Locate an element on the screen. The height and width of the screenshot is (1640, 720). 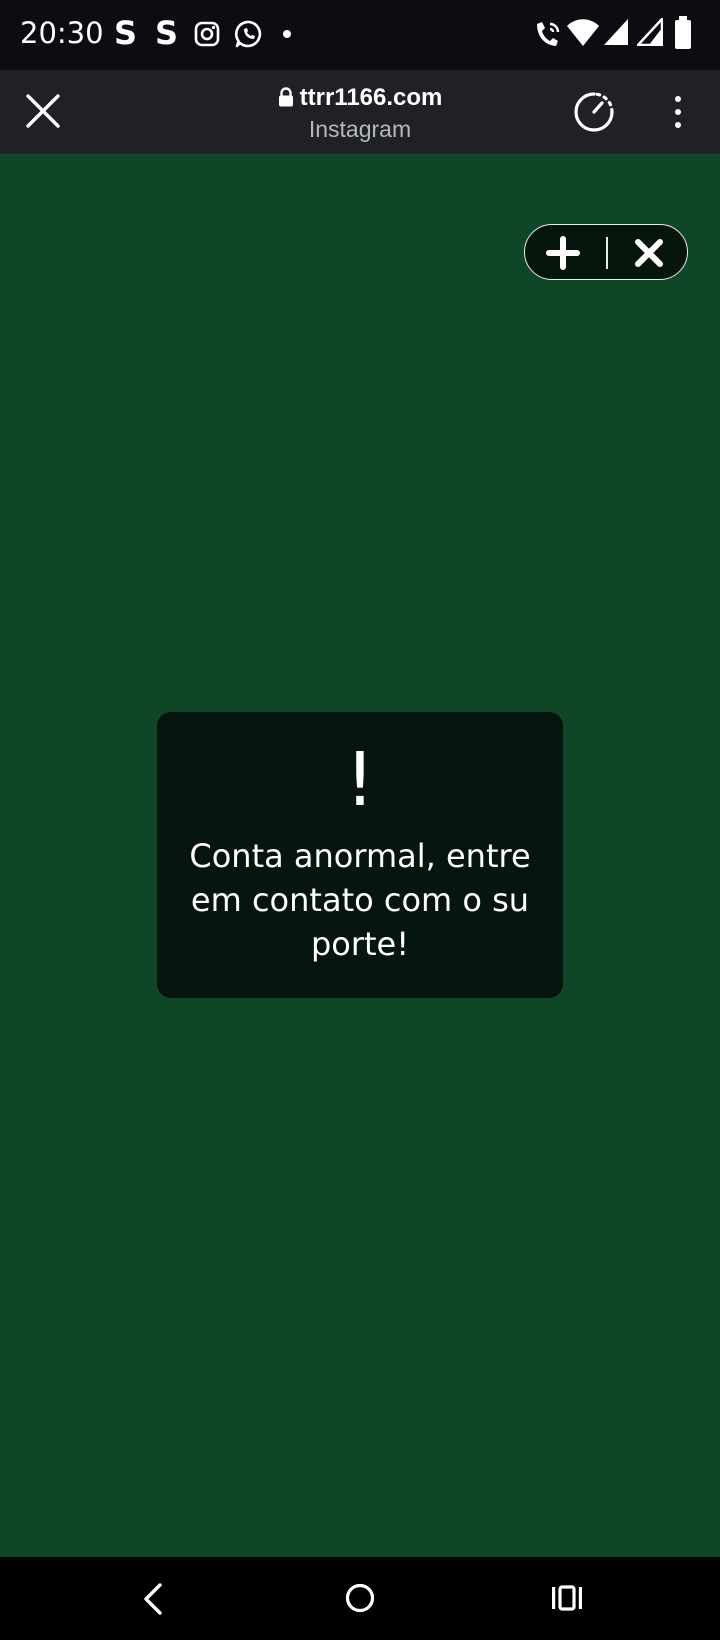
navigation-bar is located at coordinates (360, 1598).